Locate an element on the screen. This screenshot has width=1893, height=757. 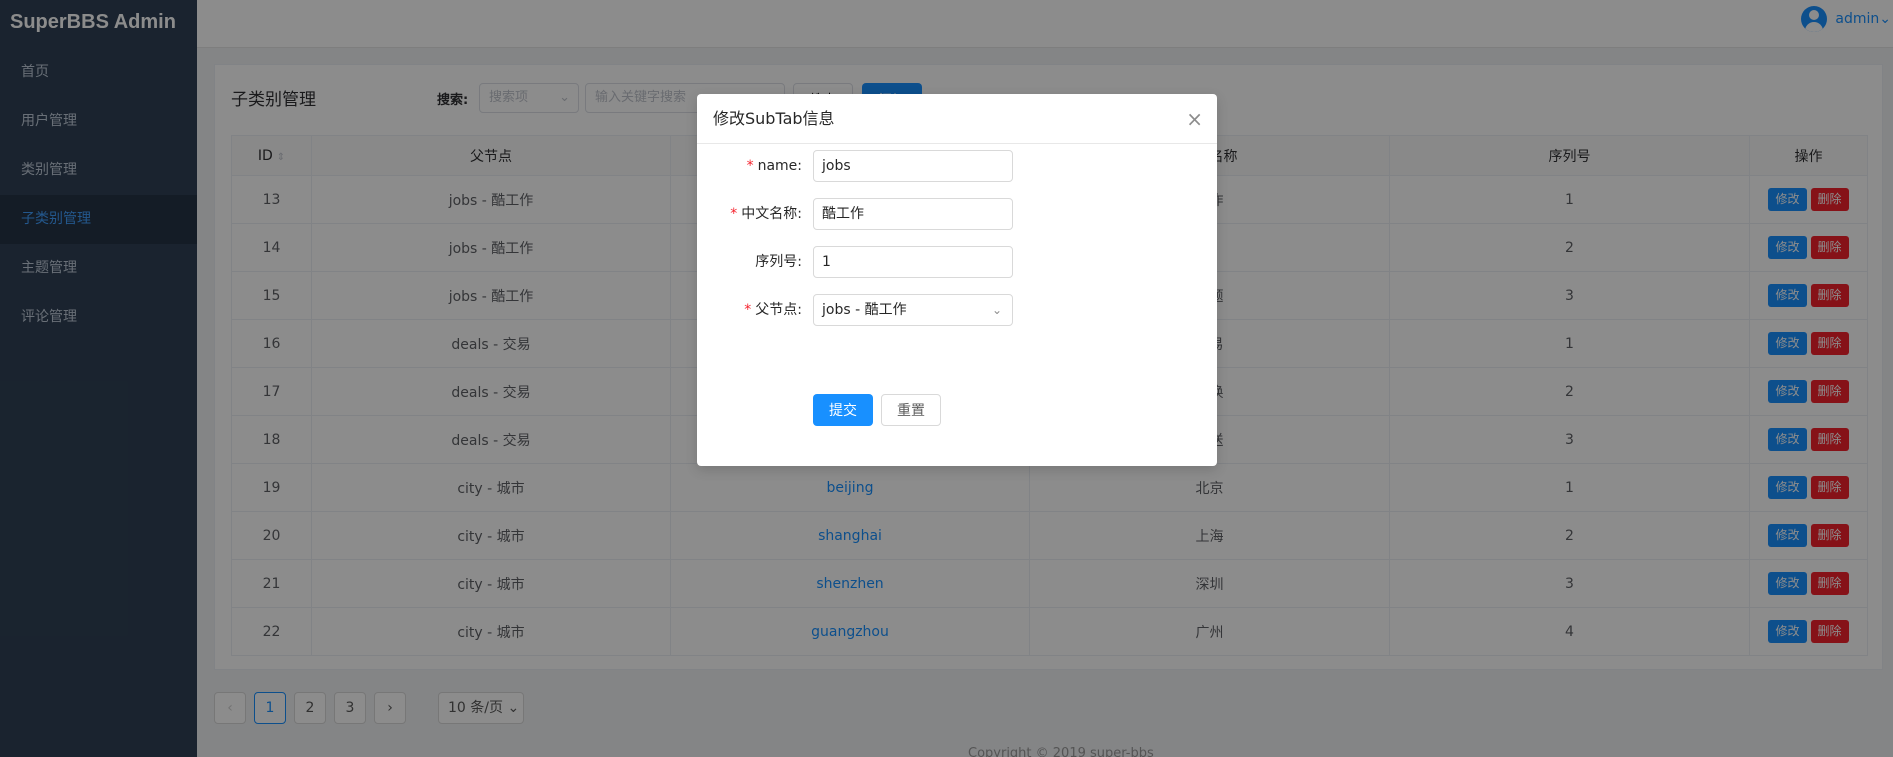
form-row-cn-name: * 中文名称: 酷工作 is located at coordinates (957, 214).